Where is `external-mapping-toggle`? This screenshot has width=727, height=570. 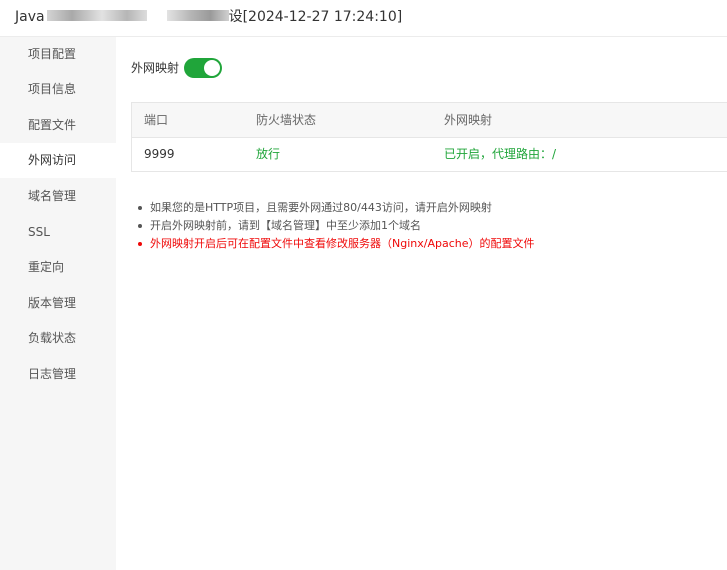 external-mapping-toggle is located at coordinates (203, 68).